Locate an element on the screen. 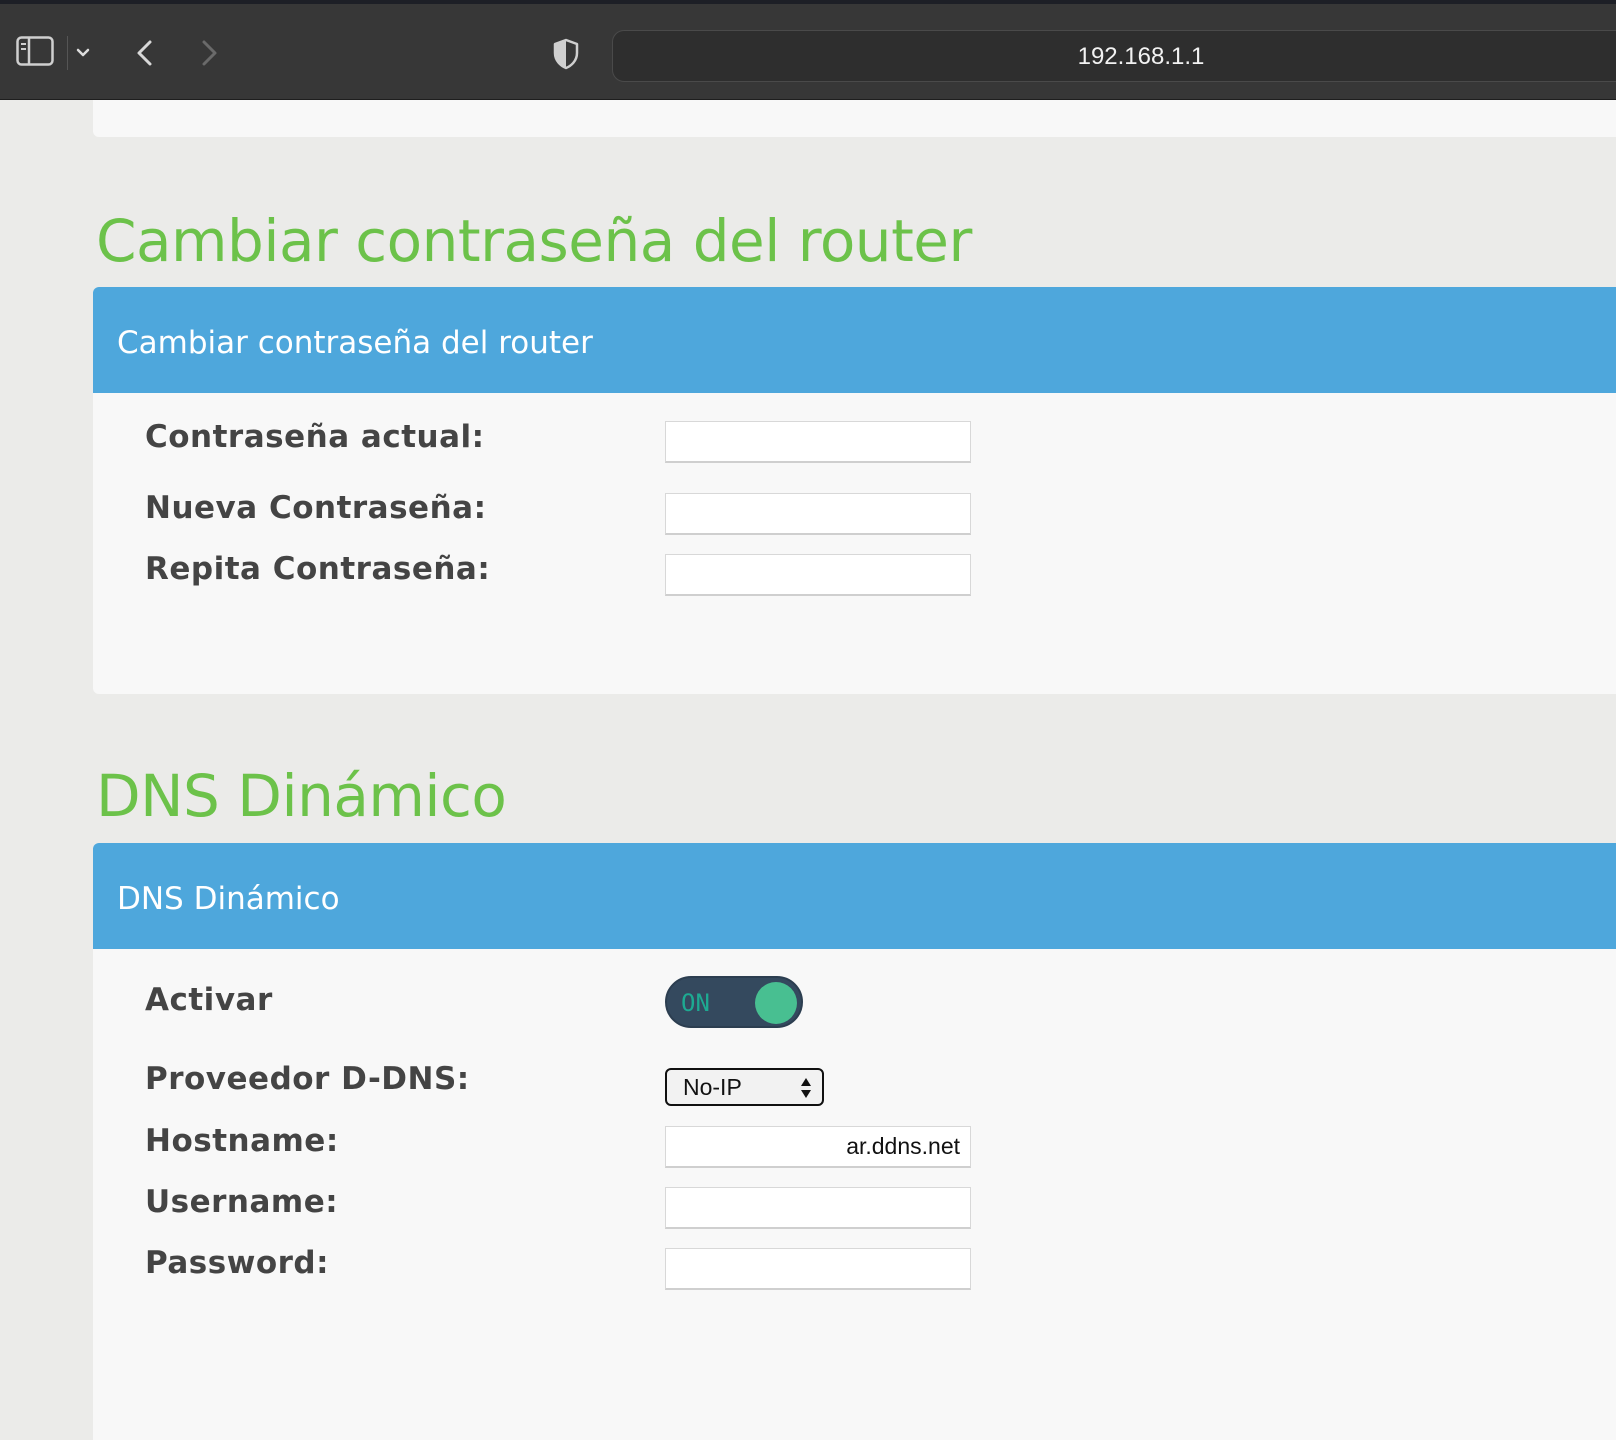 The width and height of the screenshot is (1616, 1440). ddns-password-label: Password: is located at coordinates (237, 1263).